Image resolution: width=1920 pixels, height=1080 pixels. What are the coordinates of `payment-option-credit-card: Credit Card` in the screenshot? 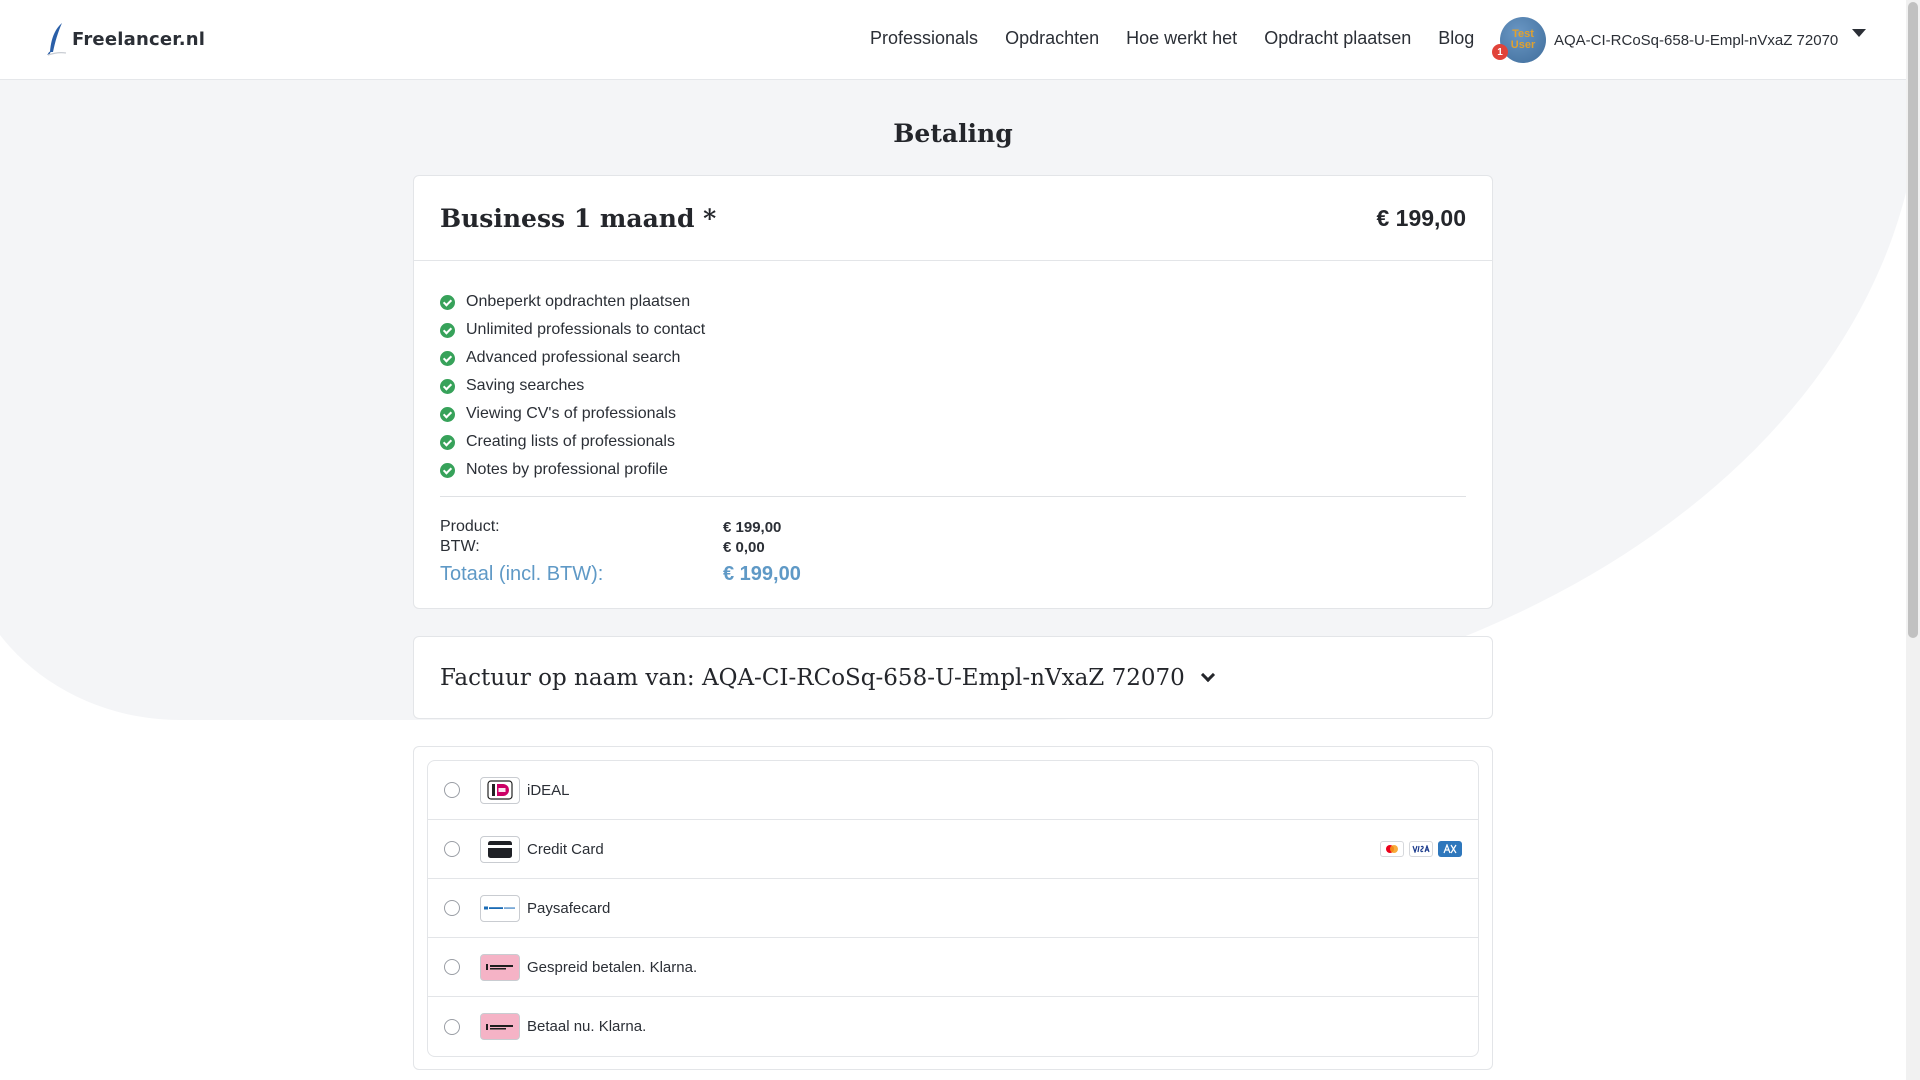 It's located at (953, 849).